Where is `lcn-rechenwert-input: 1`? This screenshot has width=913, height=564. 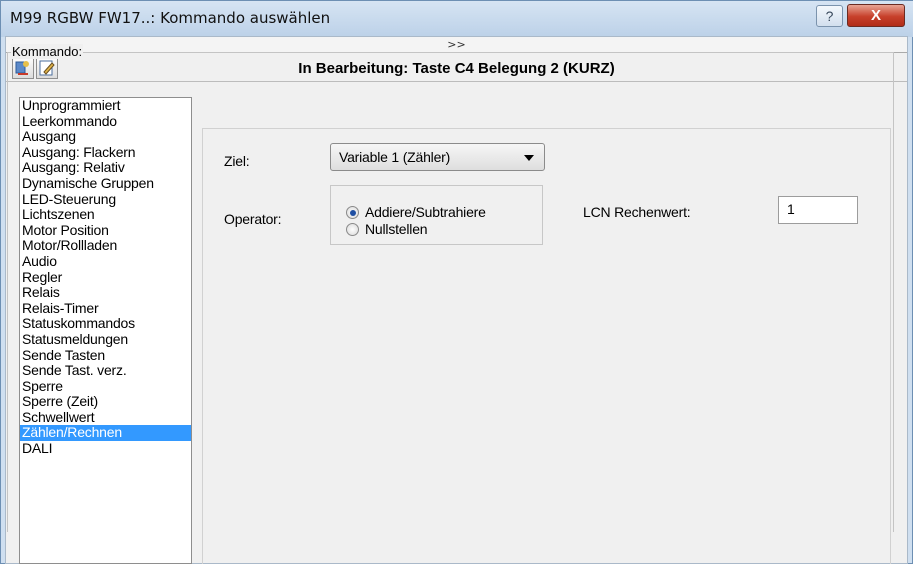 lcn-rechenwert-input: 1 is located at coordinates (818, 210).